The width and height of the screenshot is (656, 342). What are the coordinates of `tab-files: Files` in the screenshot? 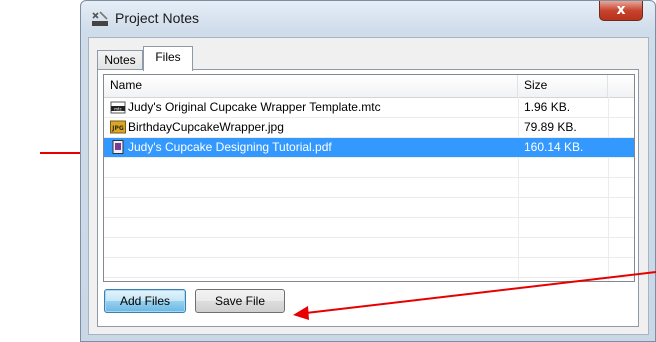 It's located at (168, 58).